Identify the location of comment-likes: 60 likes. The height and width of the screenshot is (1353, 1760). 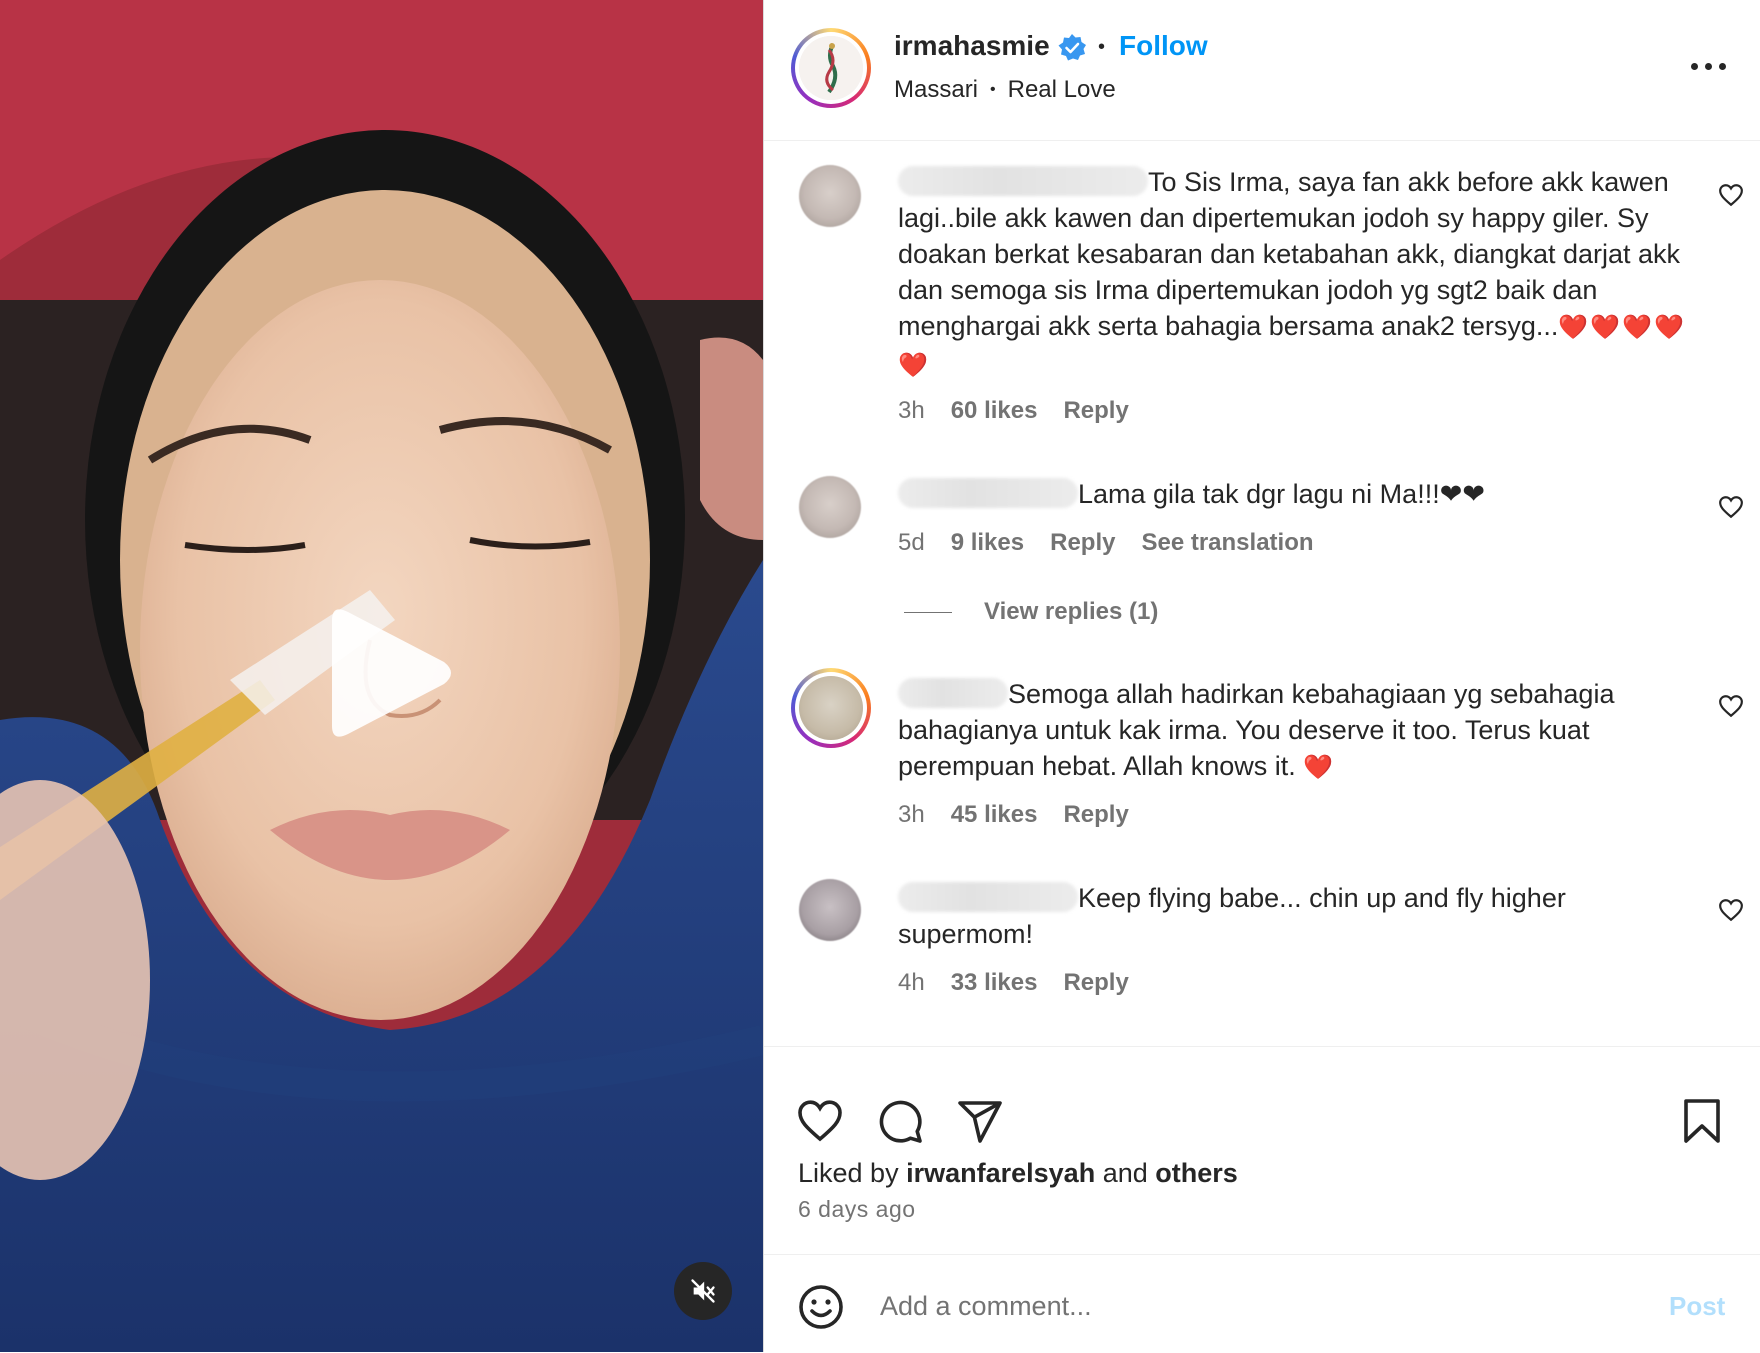
(994, 411).